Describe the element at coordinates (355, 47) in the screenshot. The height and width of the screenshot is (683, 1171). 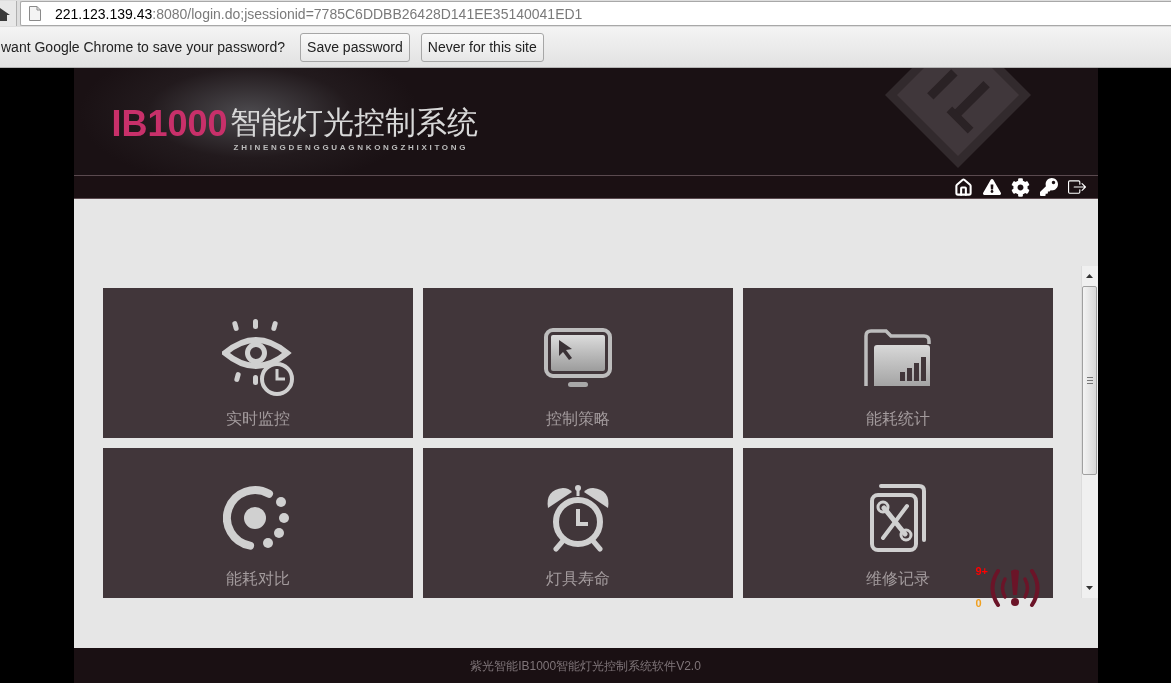
I see `save-password-button: Save password` at that location.